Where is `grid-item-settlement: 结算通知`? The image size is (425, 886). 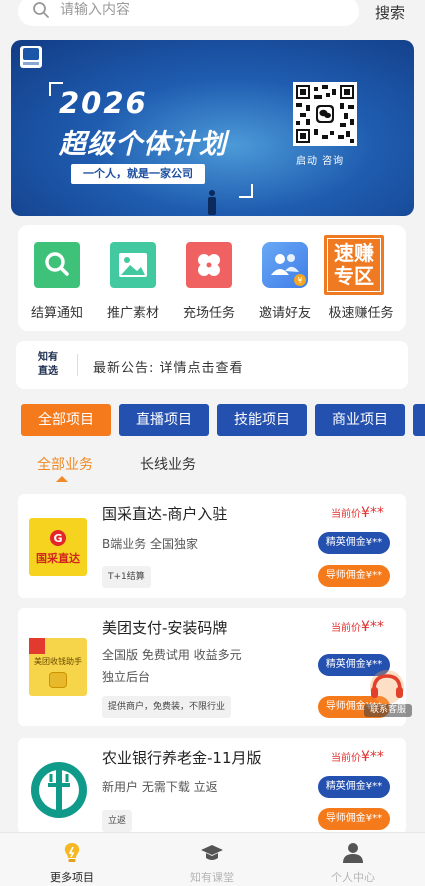
grid-item-settlement: 结算通知 is located at coordinates (57, 278).